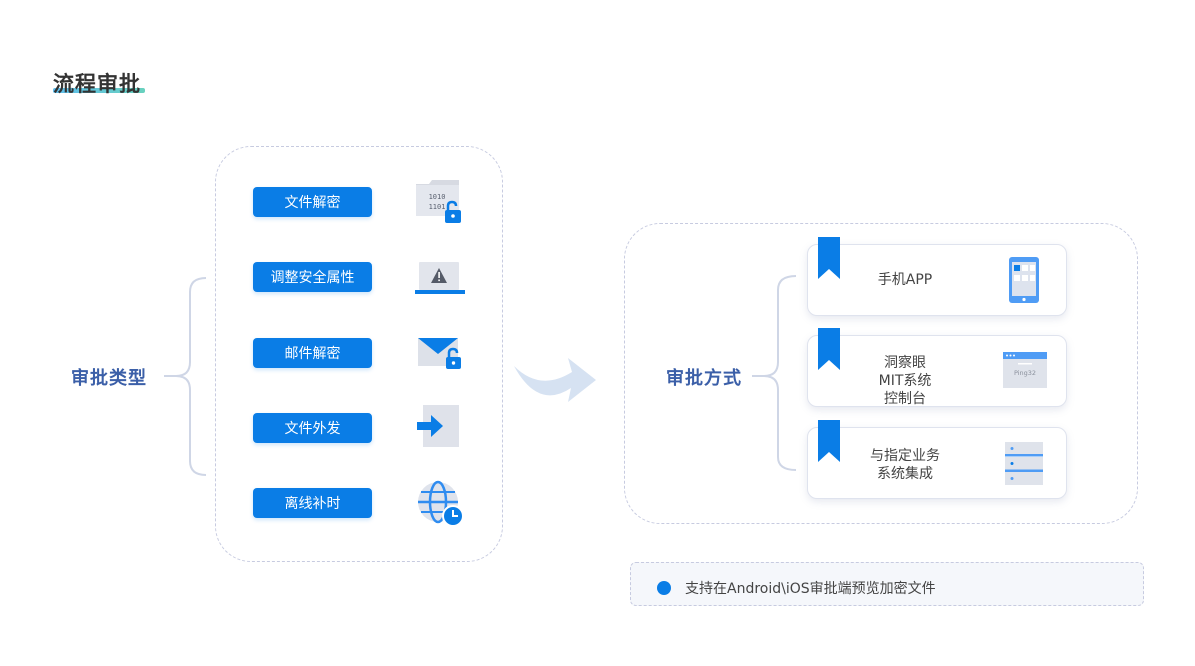 The height and width of the screenshot is (666, 1195). What do you see at coordinates (1024, 280) in the screenshot?
I see `mobile-phone-icon` at bounding box center [1024, 280].